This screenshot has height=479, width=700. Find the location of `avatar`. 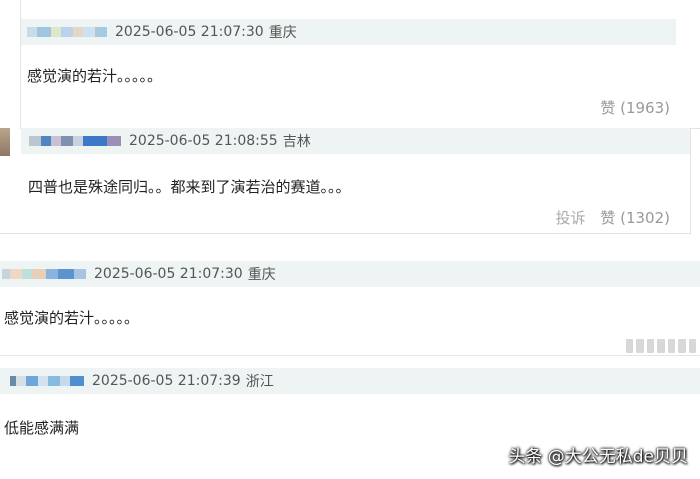

avatar is located at coordinates (5, 142).